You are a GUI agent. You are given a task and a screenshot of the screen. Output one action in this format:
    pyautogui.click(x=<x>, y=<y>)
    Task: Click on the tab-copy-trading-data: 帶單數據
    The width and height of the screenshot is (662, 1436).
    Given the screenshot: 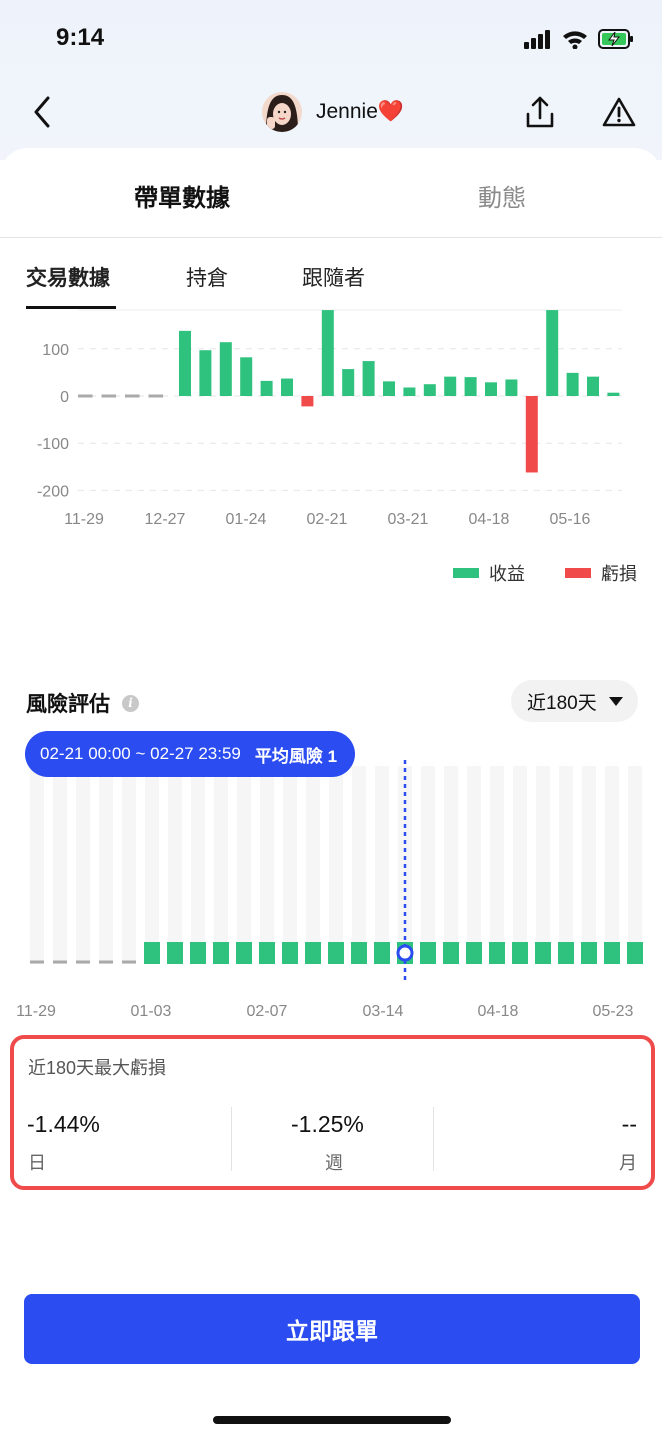 What is the action you would take?
    pyautogui.click(x=182, y=195)
    